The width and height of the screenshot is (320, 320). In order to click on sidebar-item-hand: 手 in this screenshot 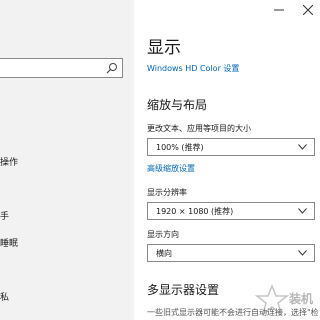, I will do `click(4, 215)`.